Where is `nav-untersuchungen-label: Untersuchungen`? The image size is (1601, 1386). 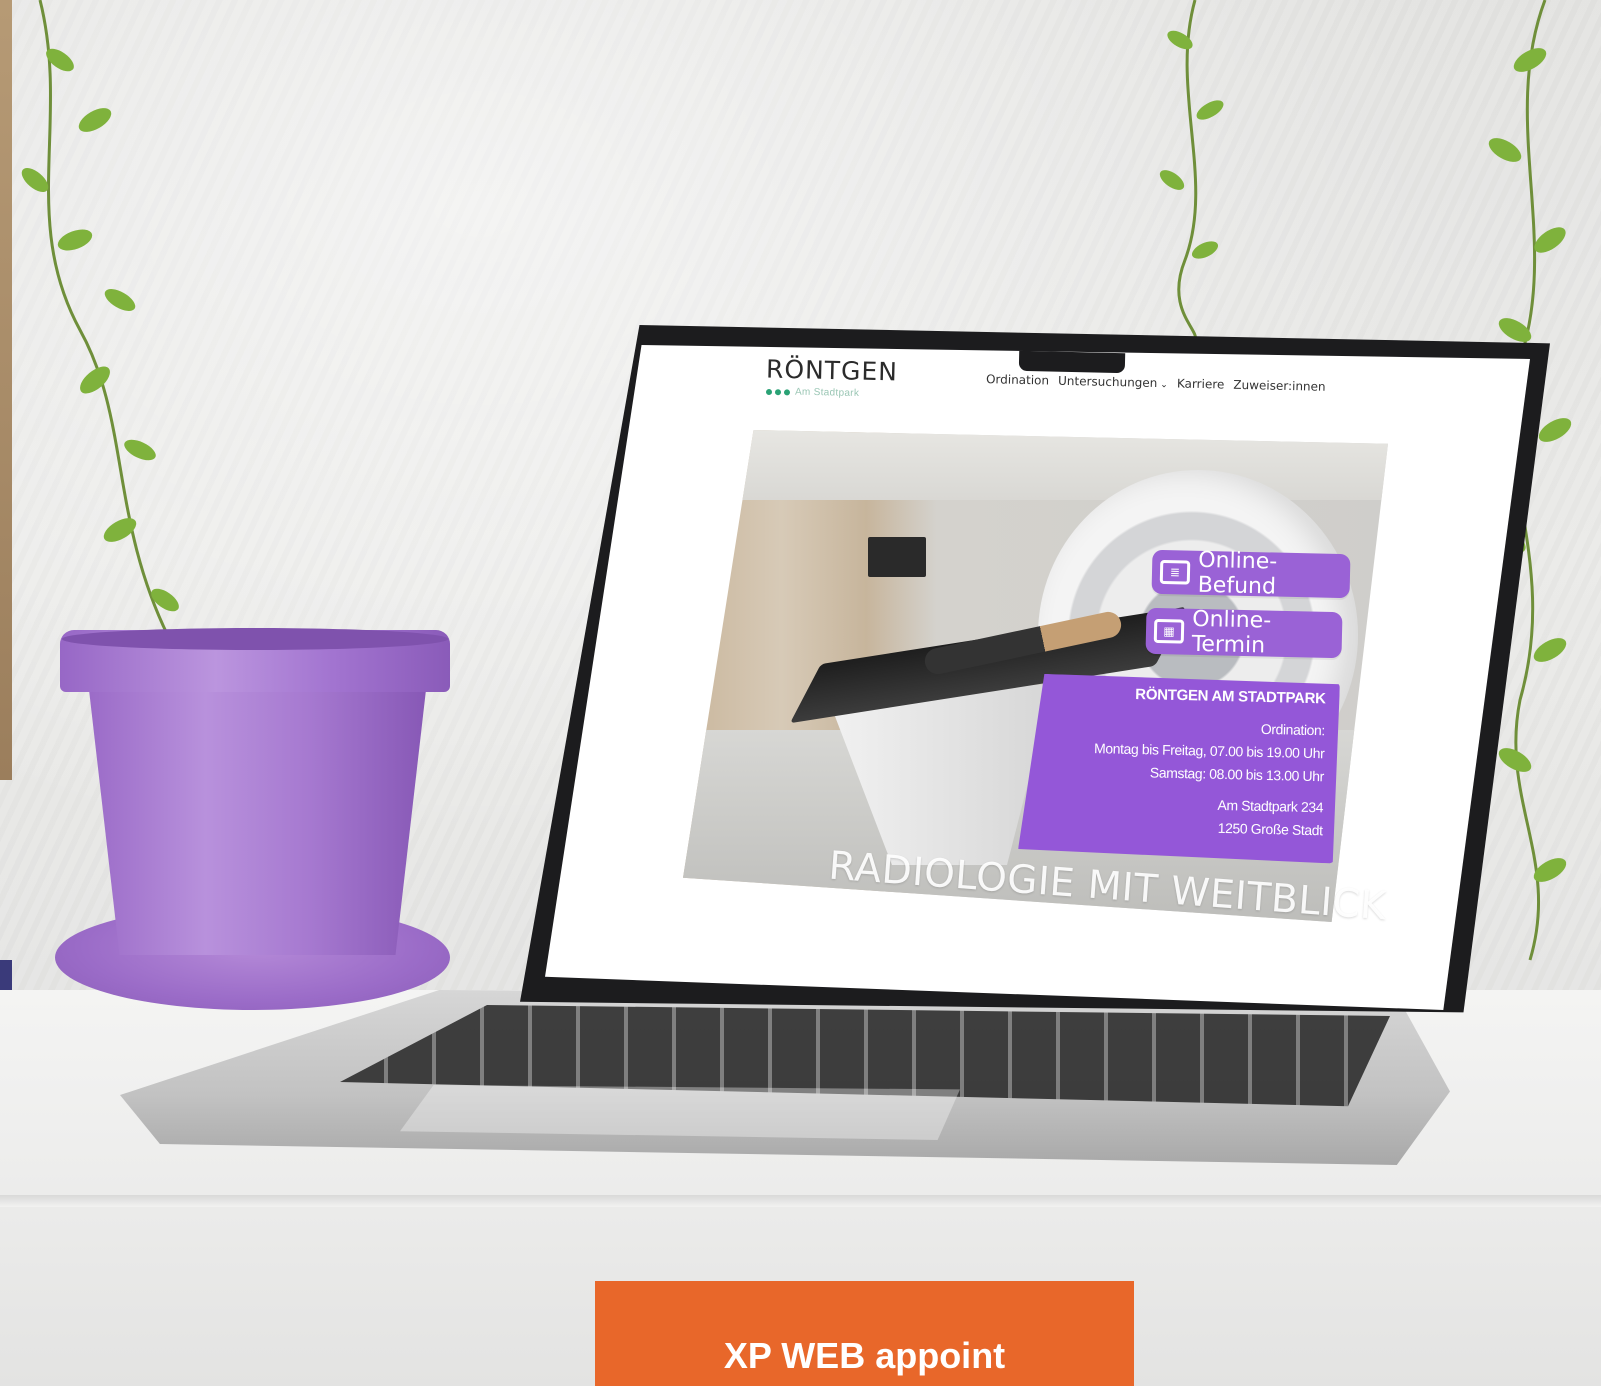
nav-untersuchungen-label: Untersuchungen is located at coordinates (1107, 382).